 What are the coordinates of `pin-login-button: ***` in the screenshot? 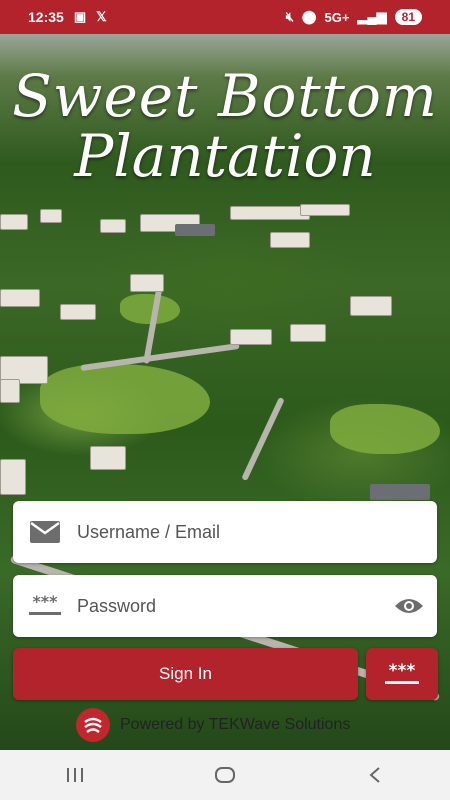 It's located at (402, 674).